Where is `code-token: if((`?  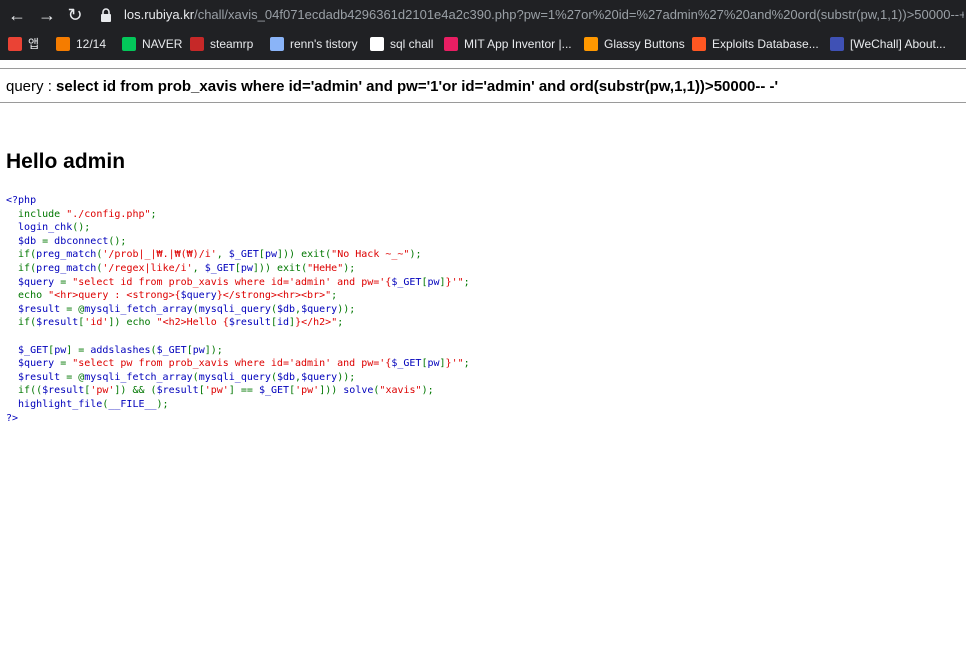
code-token: if(( is located at coordinates (24, 391).